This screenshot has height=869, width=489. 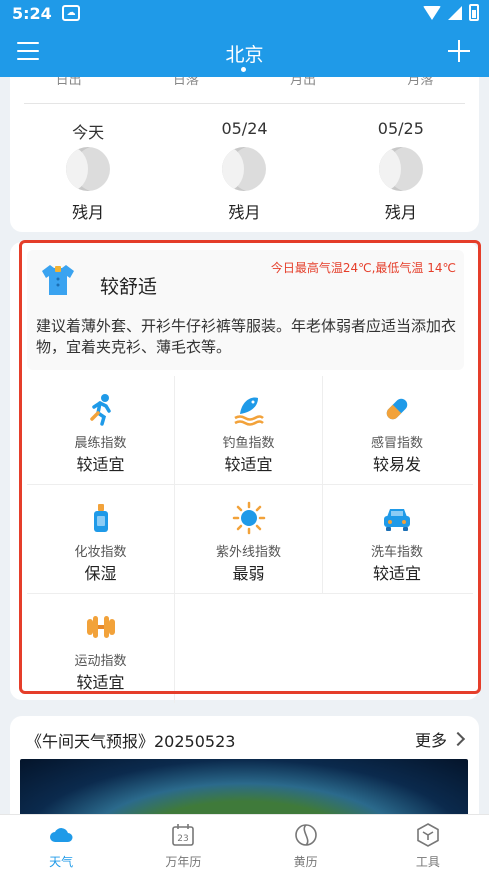 What do you see at coordinates (432, 12) in the screenshot?
I see `wifi-icon` at bounding box center [432, 12].